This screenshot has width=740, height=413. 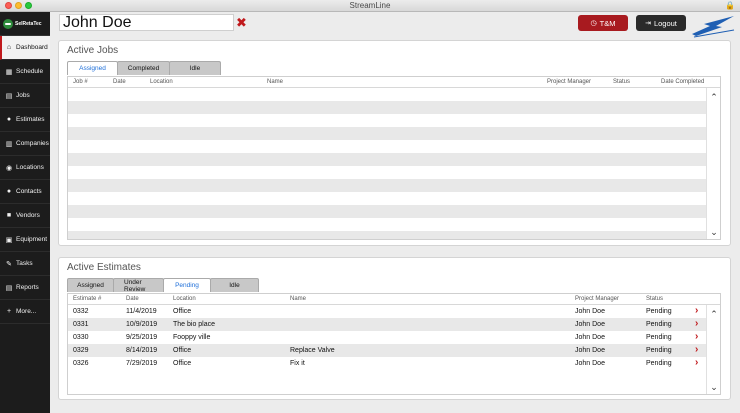 What do you see at coordinates (30, 71) in the screenshot?
I see `sidebar-item-label: Schedule` at bounding box center [30, 71].